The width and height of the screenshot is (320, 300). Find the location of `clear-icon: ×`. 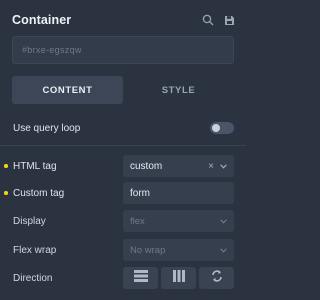

clear-icon: × is located at coordinates (211, 166).